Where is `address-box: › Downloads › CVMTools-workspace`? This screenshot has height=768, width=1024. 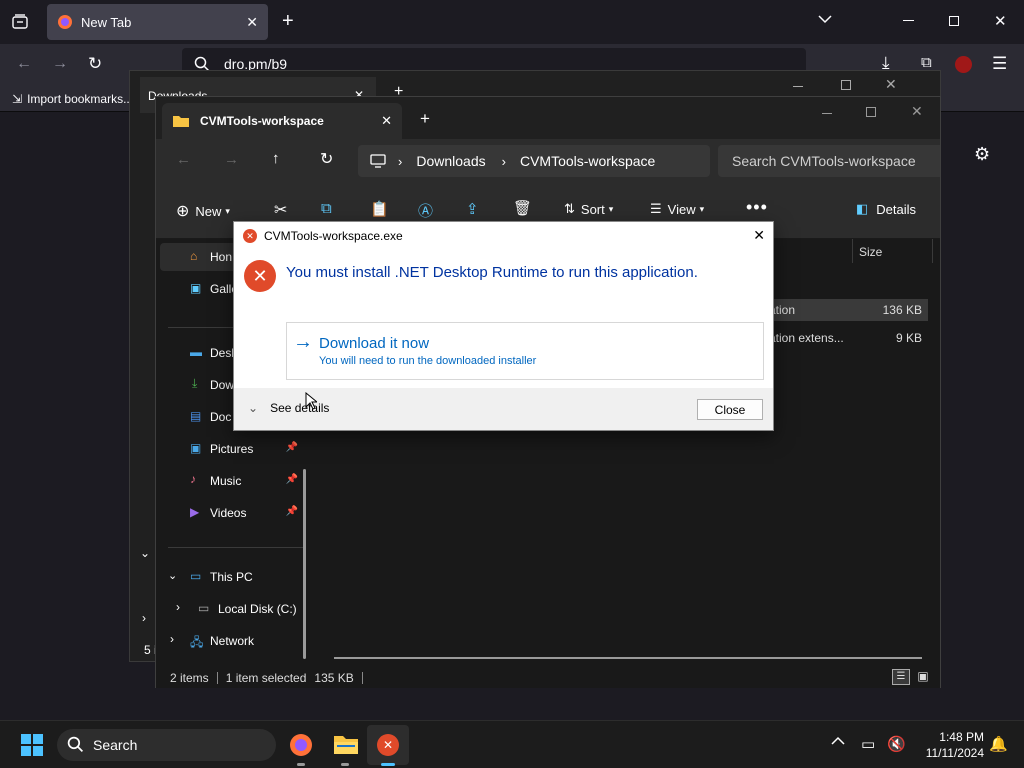 address-box: › Downloads › CVMTools-workspace is located at coordinates (534, 161).